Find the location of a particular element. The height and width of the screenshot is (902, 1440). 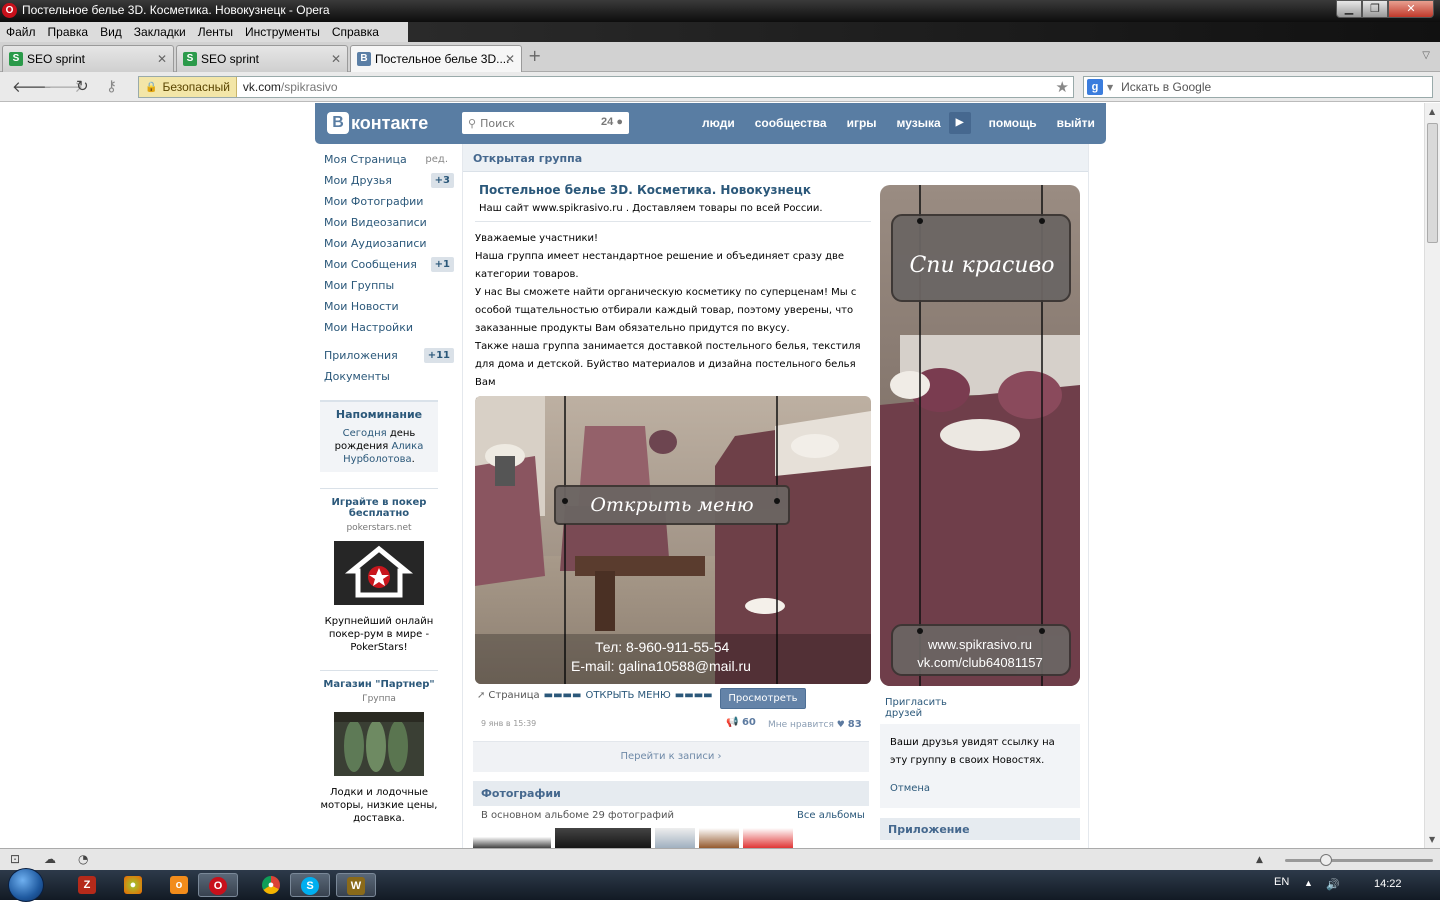

tab-seo-sprint-1: S SEO sprint ✕ is located at coordinates (88, 58).